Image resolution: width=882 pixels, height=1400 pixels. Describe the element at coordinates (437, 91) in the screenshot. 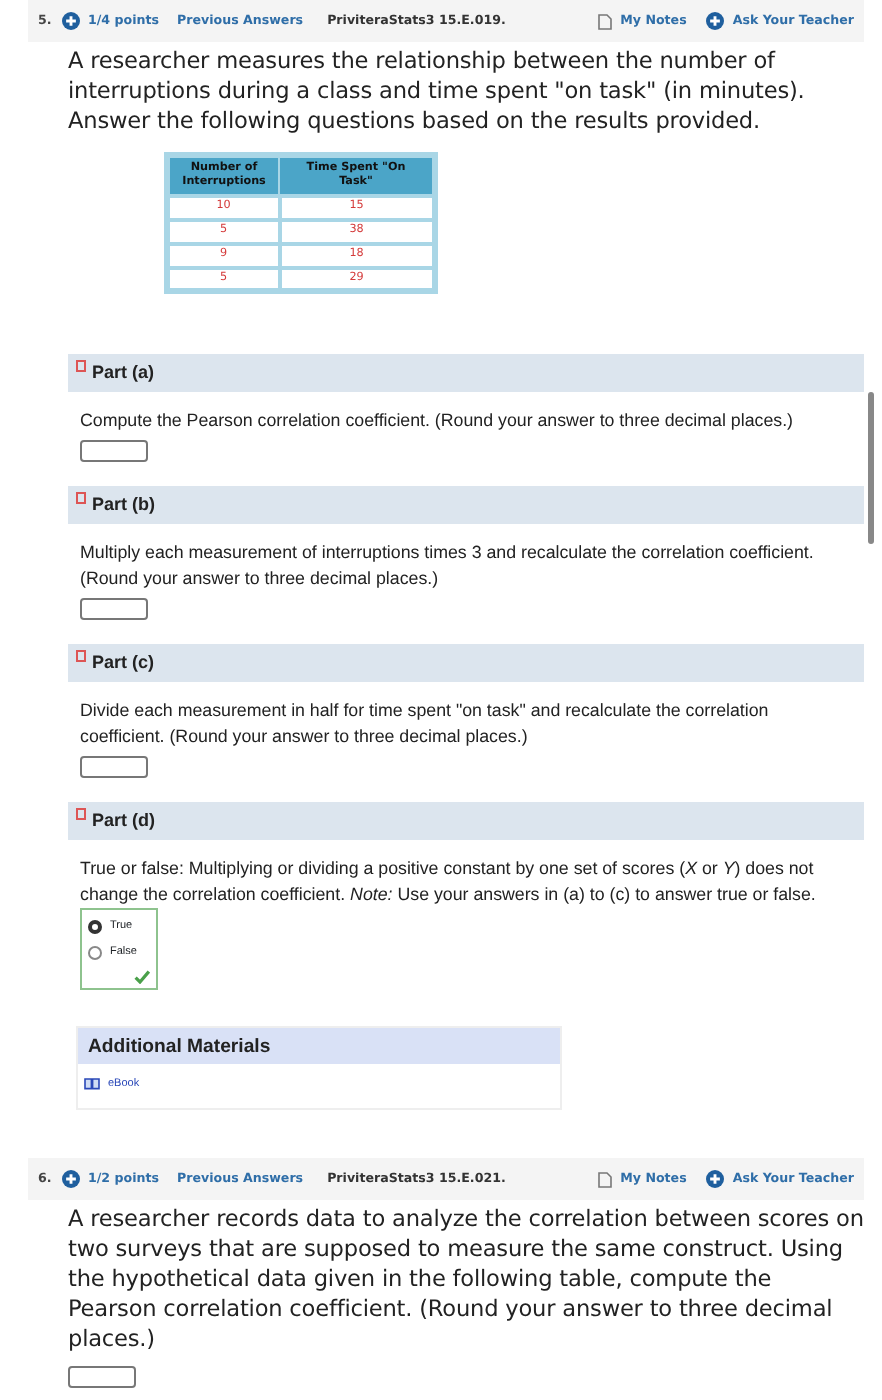

I see `question-text: A researcher measures the relationship between the number of interruptions during a class and time spent "on task" (in minutes). Answer the following questions based on the results provided.` at that location.